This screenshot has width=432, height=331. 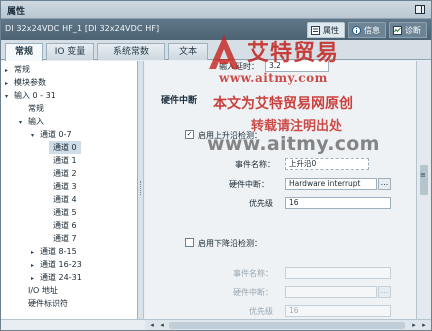 What do you see at coordinates (216, 10) in the screenshot?
I see `window-titlebar: 属性` at bounding box center [216, 10].